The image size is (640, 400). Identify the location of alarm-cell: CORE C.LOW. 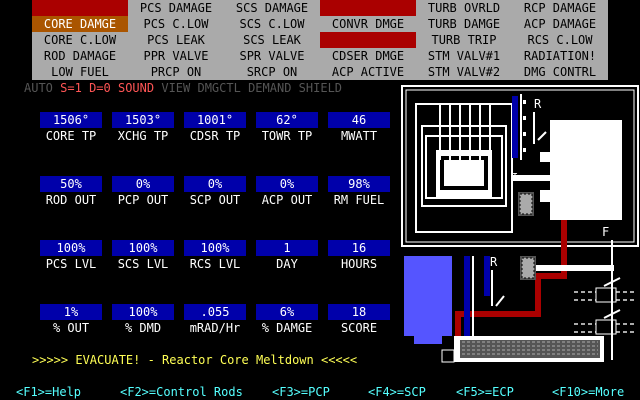
(80, 40).